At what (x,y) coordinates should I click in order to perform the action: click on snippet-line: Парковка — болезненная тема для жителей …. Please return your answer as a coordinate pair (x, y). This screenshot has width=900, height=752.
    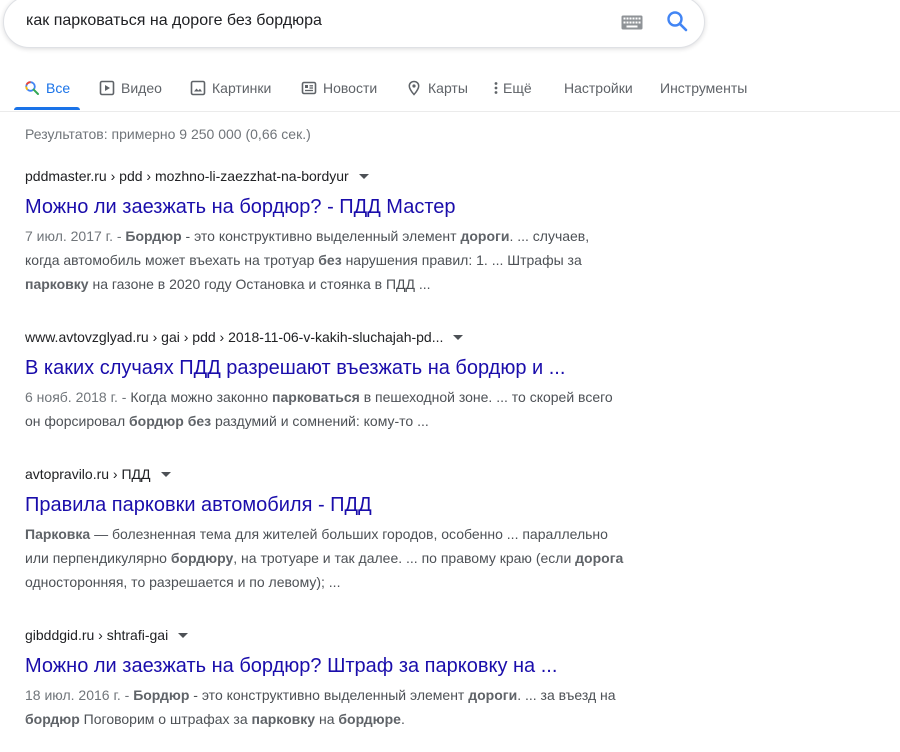
    Looking at the image, I should click on (355, 534).